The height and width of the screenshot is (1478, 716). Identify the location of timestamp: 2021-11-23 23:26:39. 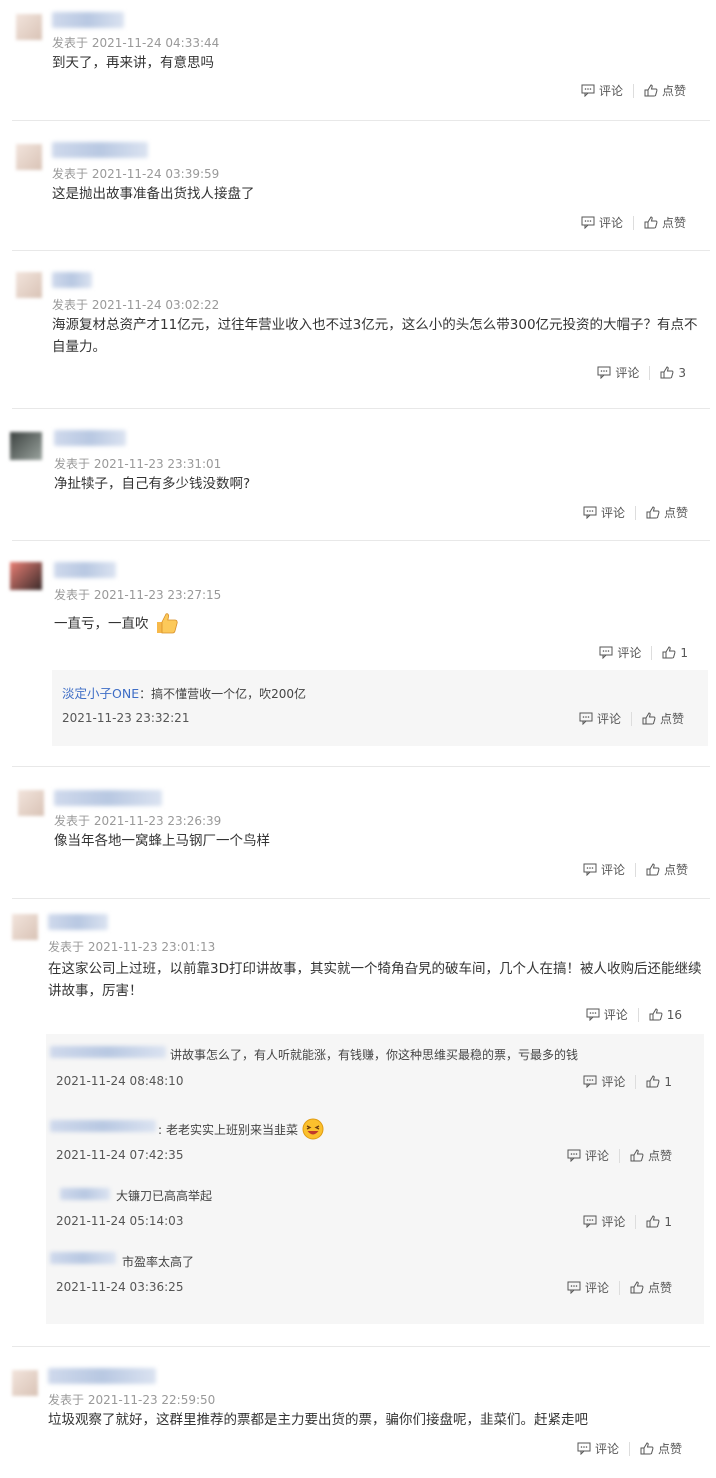
(157, 821).